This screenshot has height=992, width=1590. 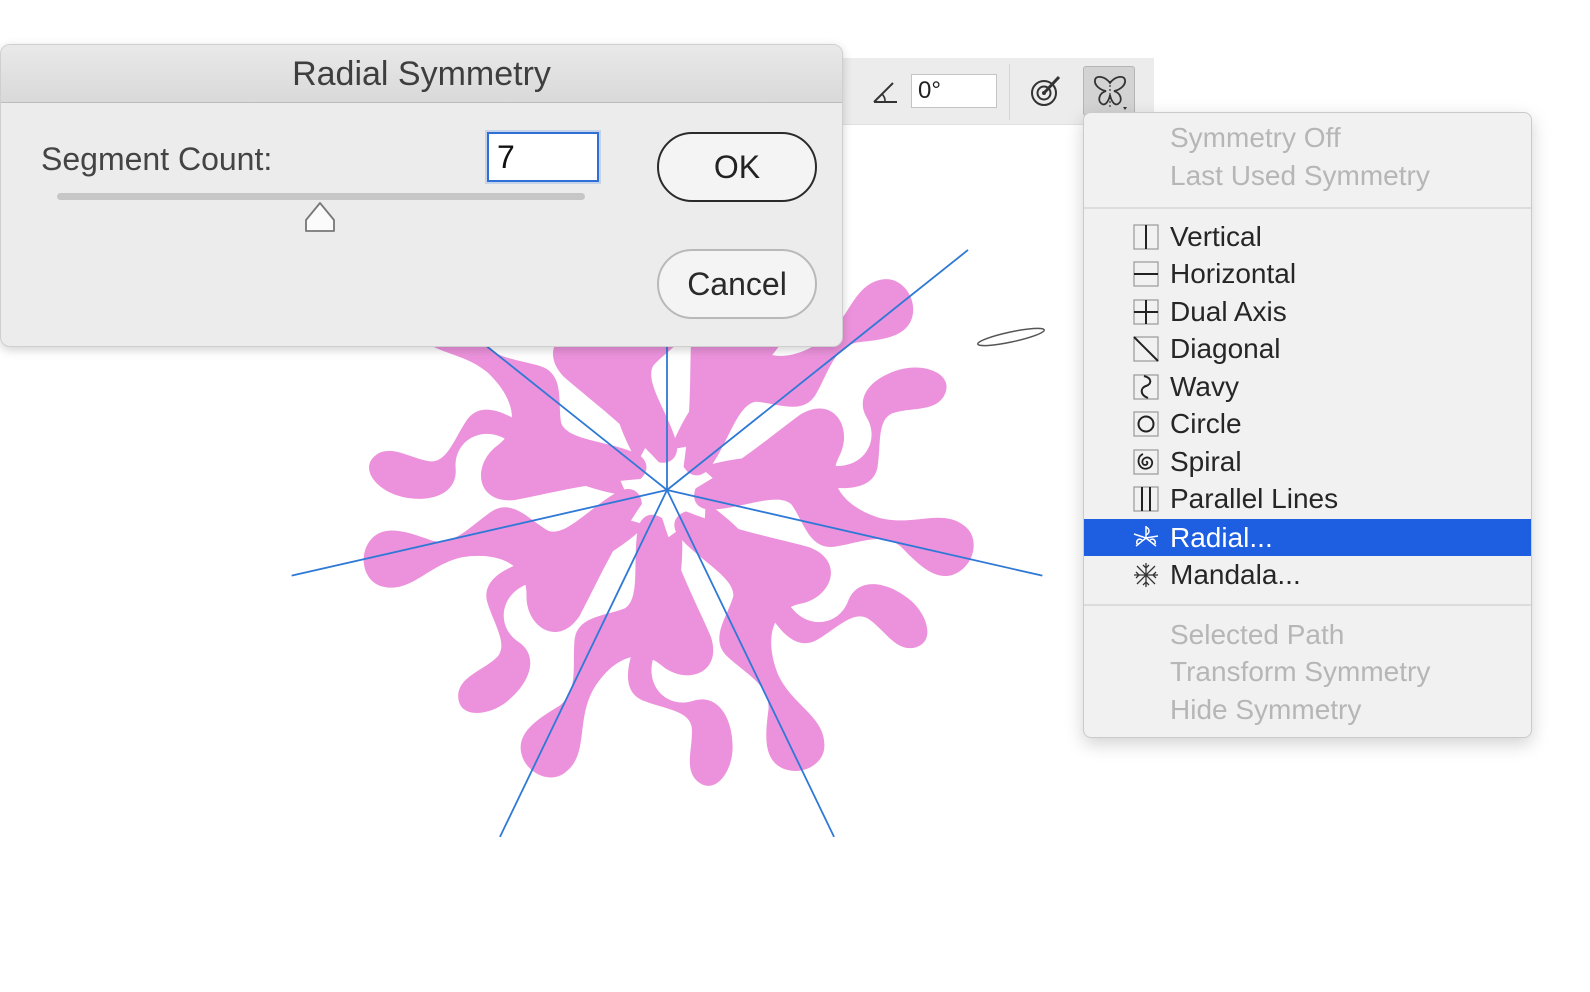 What do you see at coordinates (1307, 461) in the screenshot?
I see `menu-item-spiral: Spiral` at bounding box center [1307, 461].